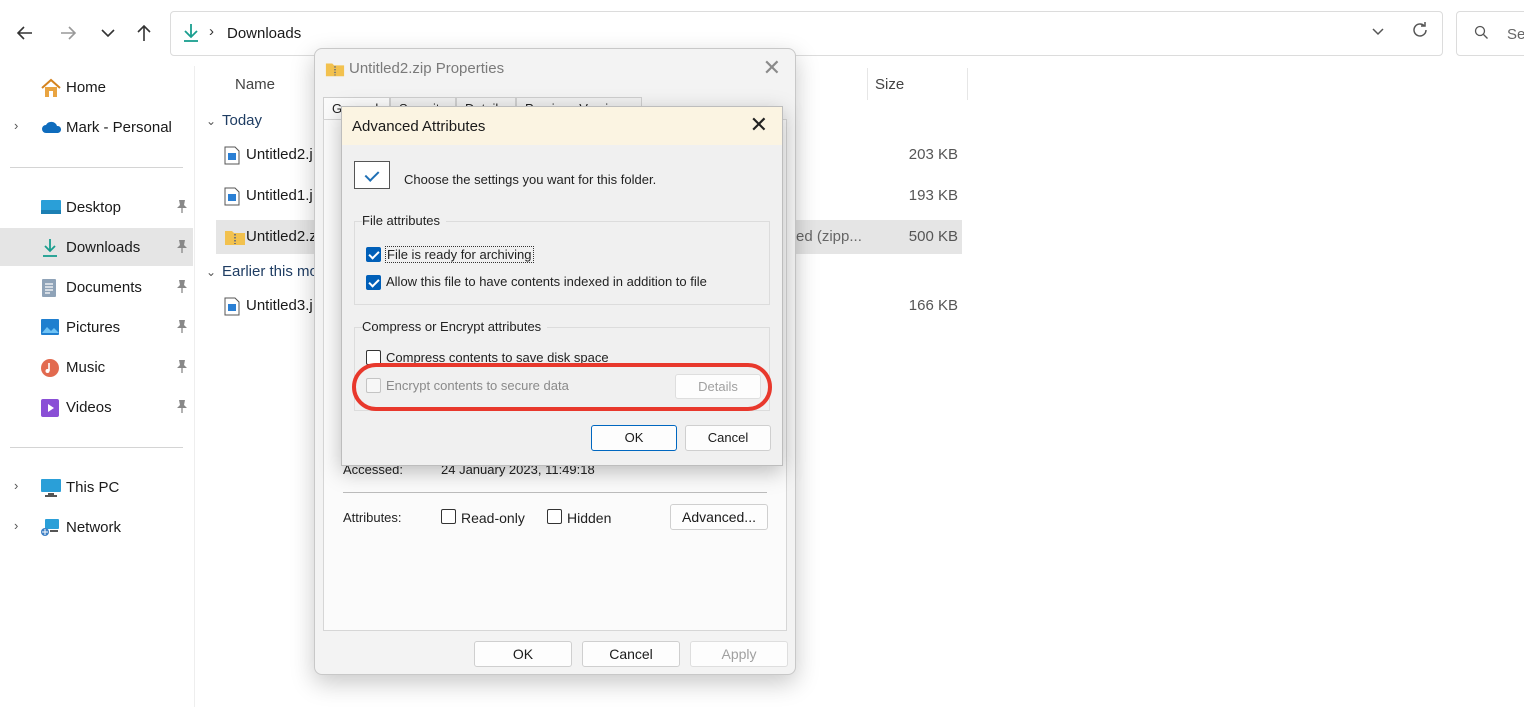  I want to click on chevron-down-icon, so click(108, 33).